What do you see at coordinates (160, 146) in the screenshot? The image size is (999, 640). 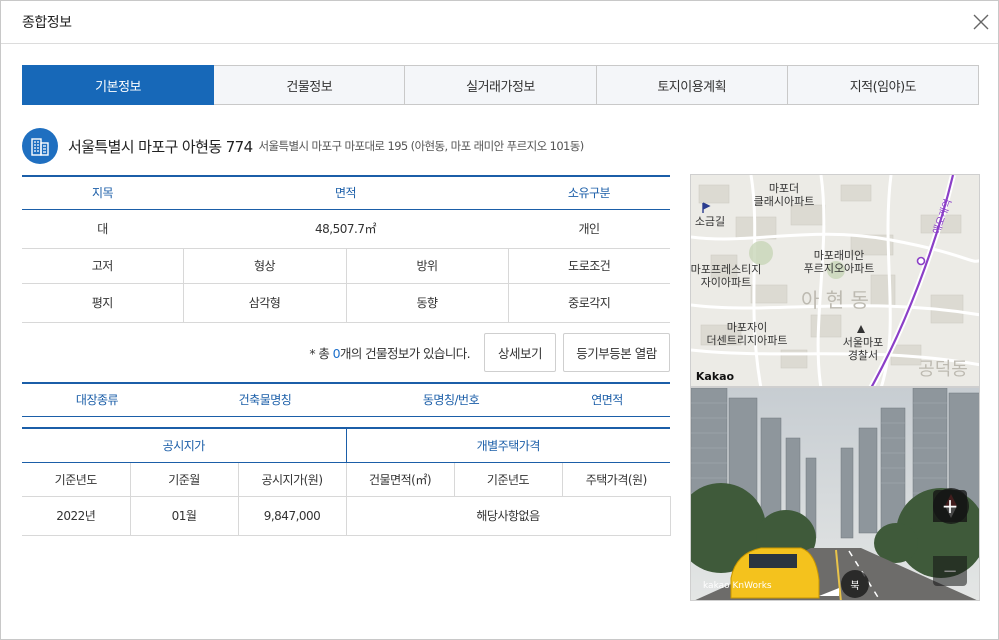 I see `address-main: 서울특별시 마포구 아현동 774` at bounding box center [160, 146].